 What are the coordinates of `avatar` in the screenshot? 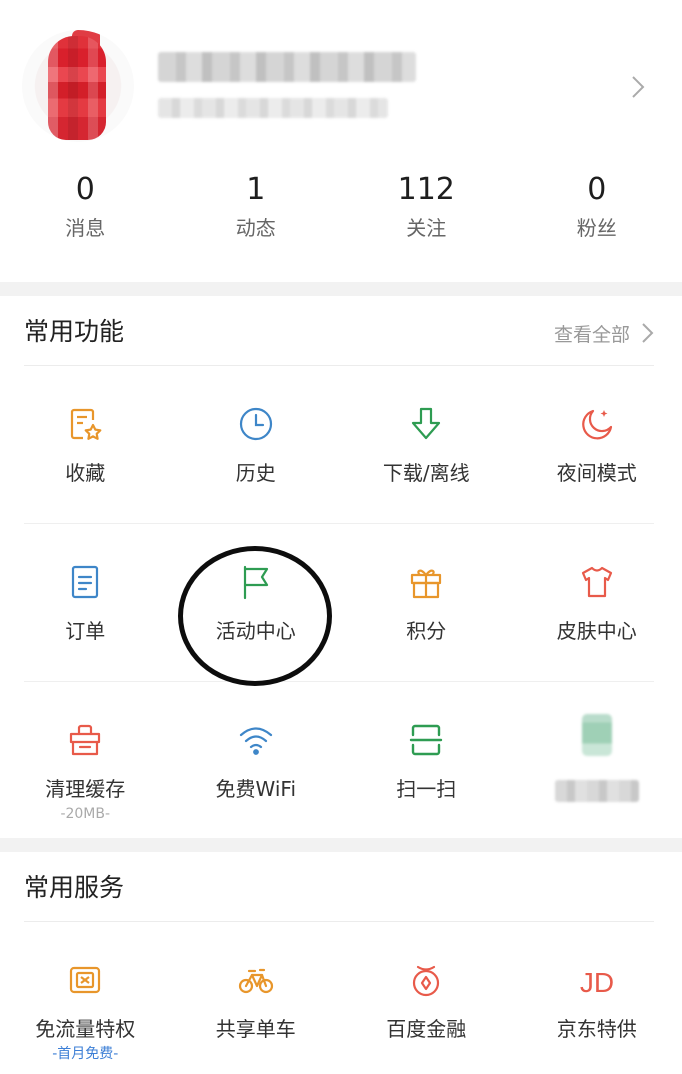 It's located at (78, 86).